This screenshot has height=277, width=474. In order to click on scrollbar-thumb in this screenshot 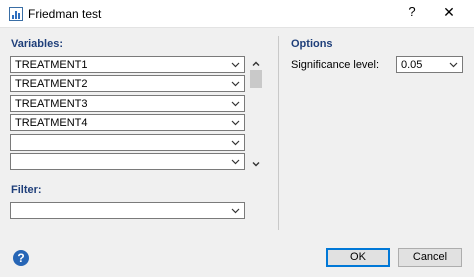, I will do `click(256, 79)`.